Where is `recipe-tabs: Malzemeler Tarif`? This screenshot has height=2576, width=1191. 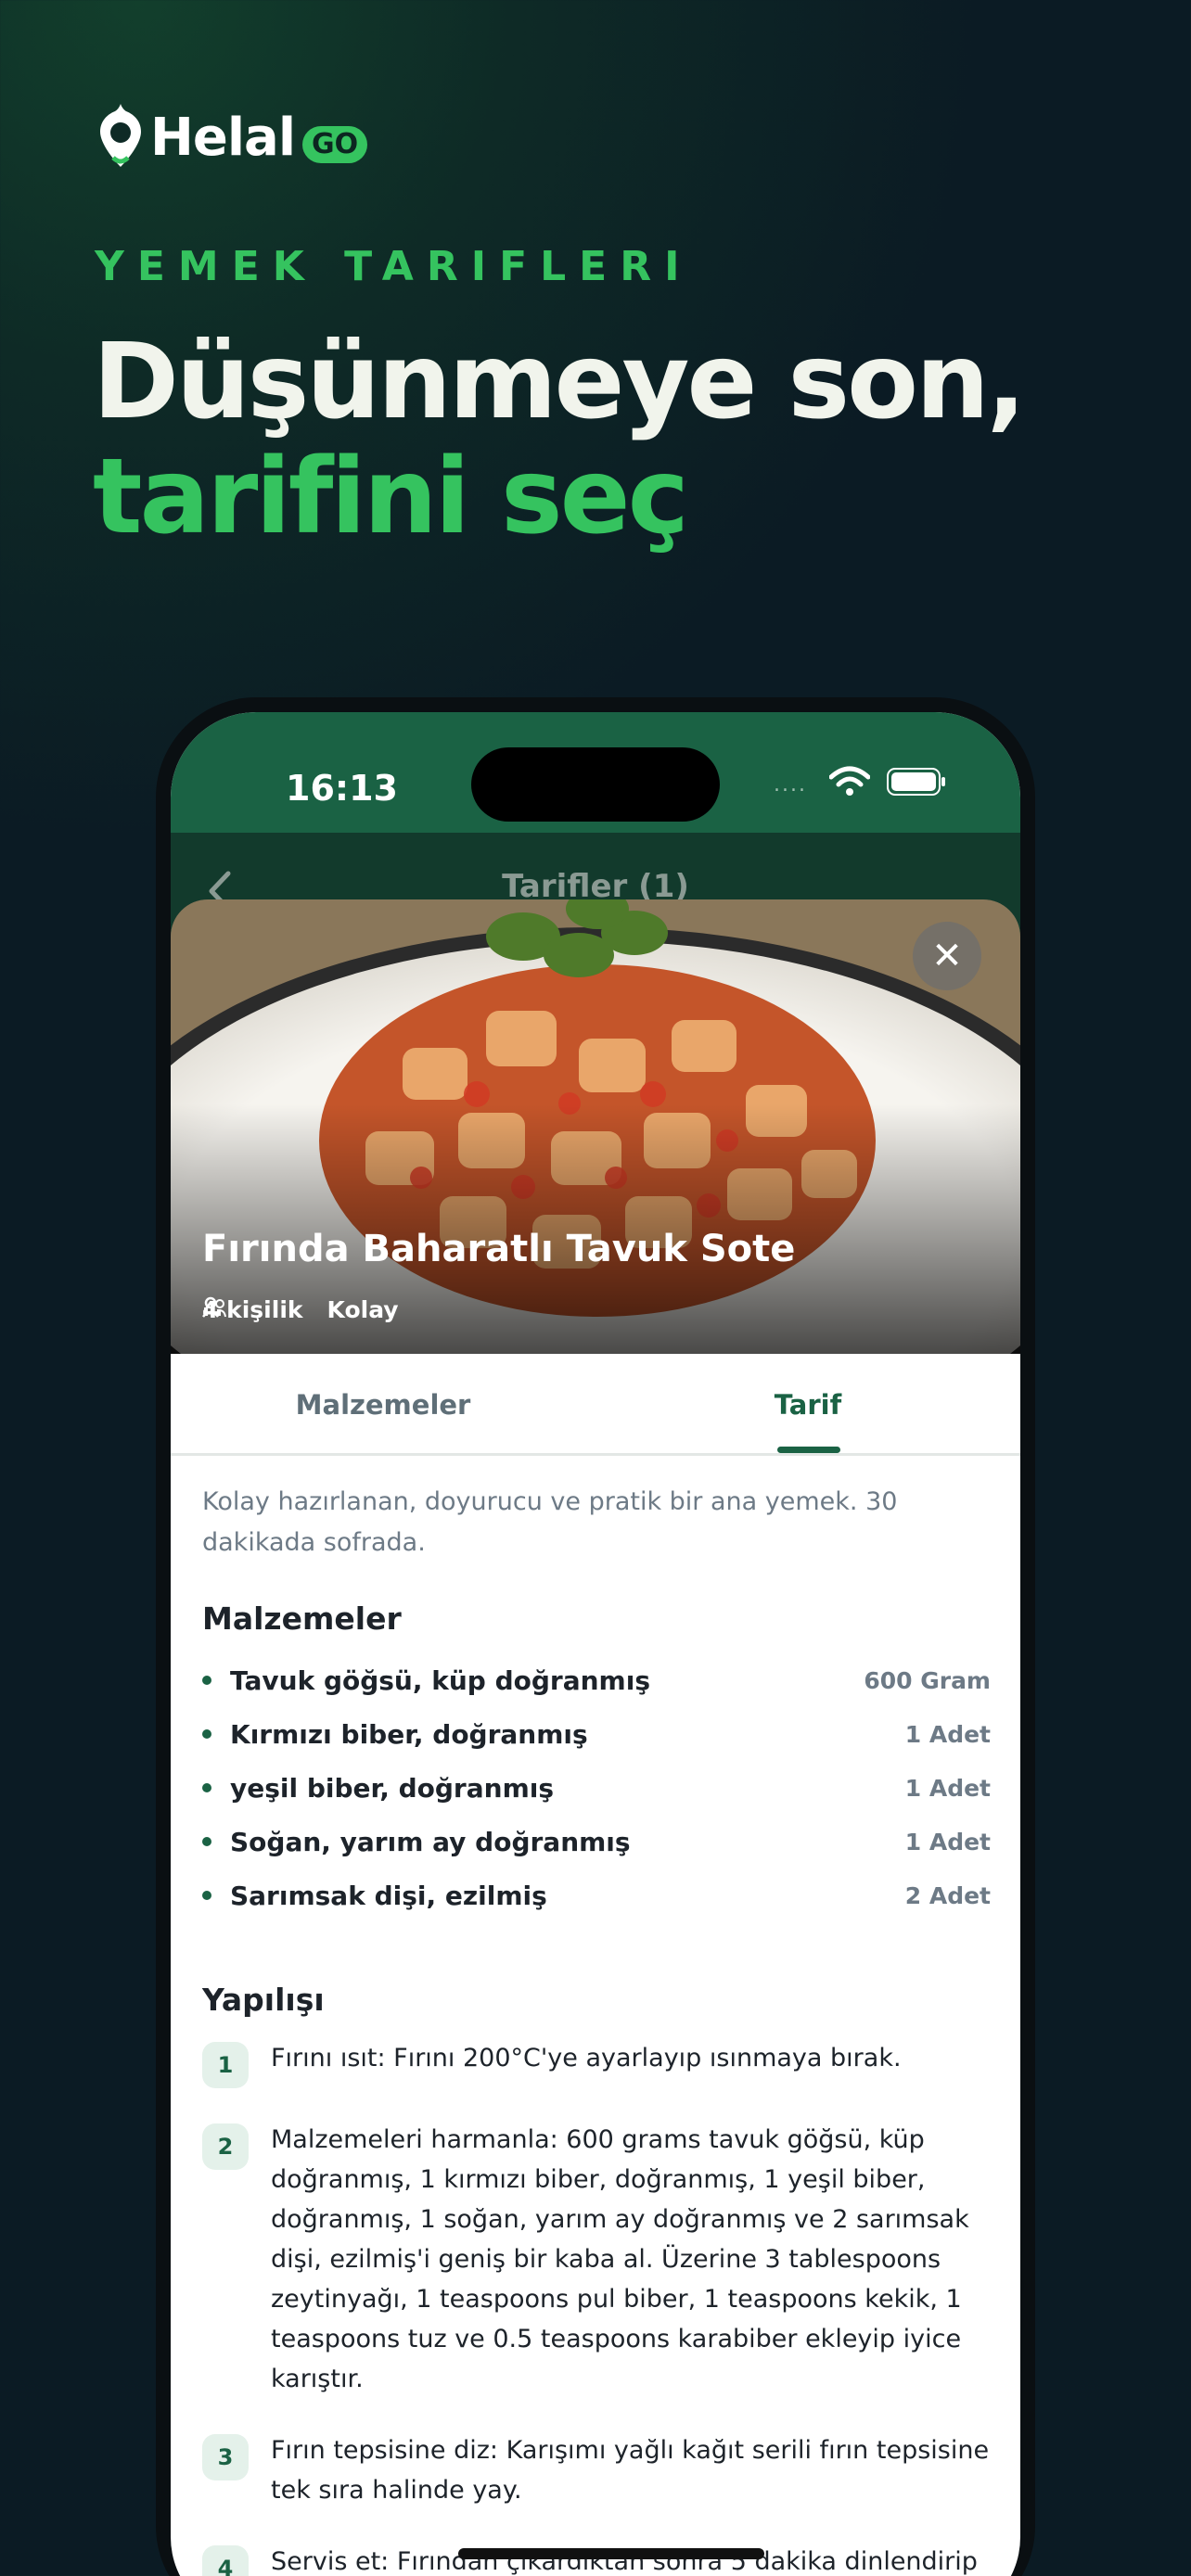
recipe-tabs: Malzemeler Tarif is located at coordinates (595, 1405).